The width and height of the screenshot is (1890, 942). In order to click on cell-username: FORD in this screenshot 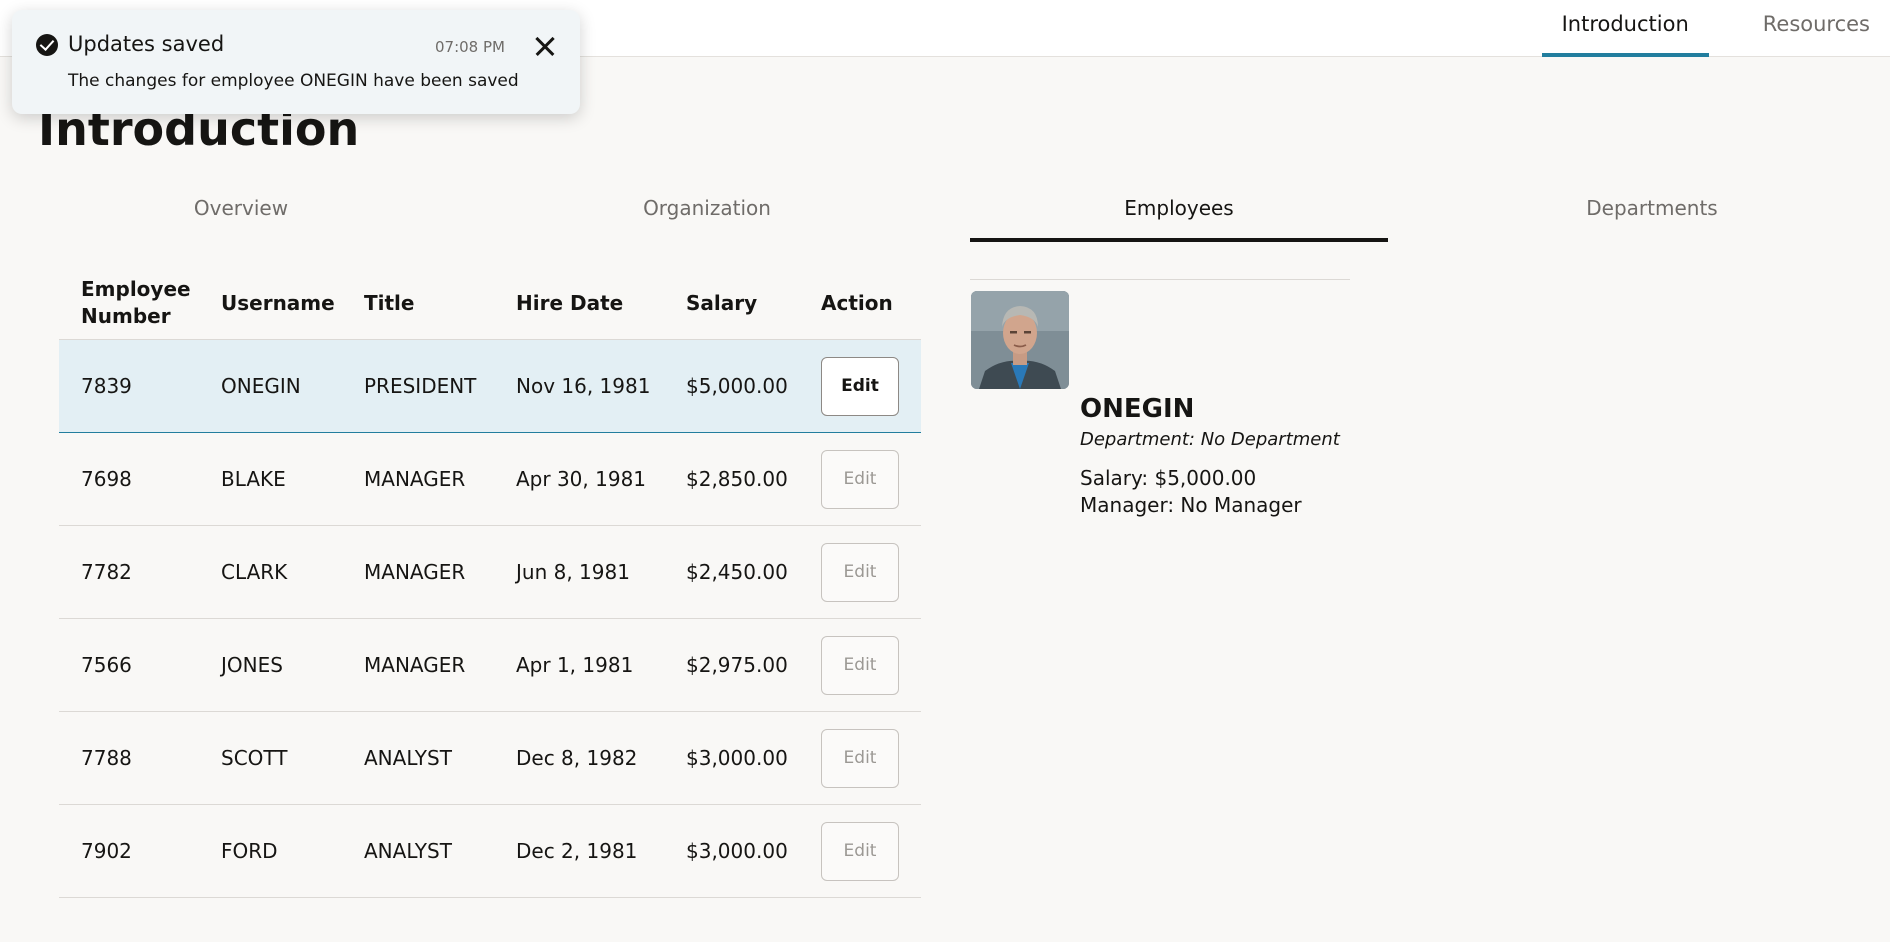, I will do `click(249, 851)`.